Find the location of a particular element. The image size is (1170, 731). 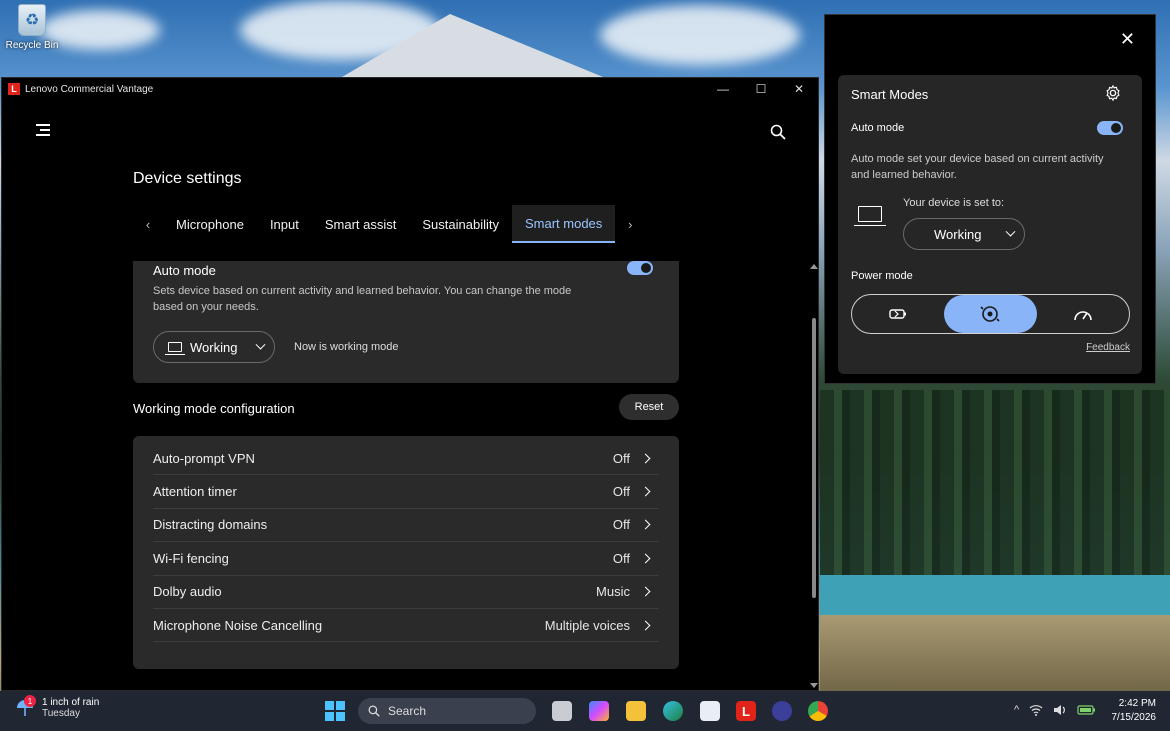

store-icon is located at coordinates (710, 711).